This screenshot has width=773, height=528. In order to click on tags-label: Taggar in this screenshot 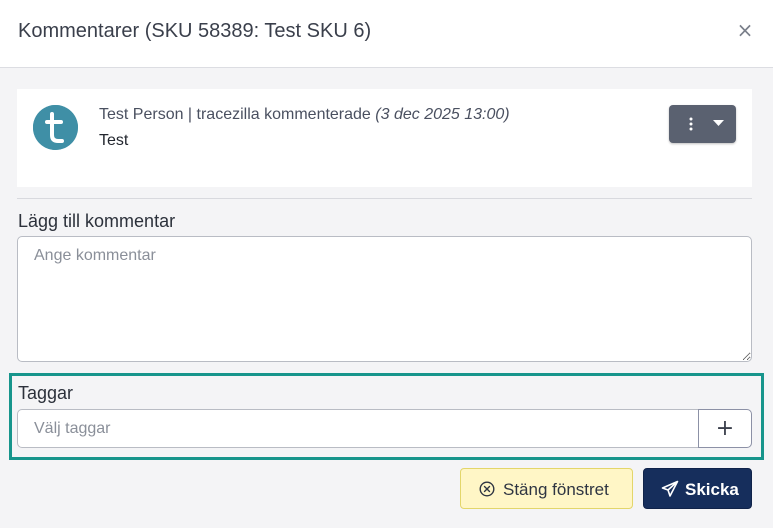, I will do `click(46, 393)`.